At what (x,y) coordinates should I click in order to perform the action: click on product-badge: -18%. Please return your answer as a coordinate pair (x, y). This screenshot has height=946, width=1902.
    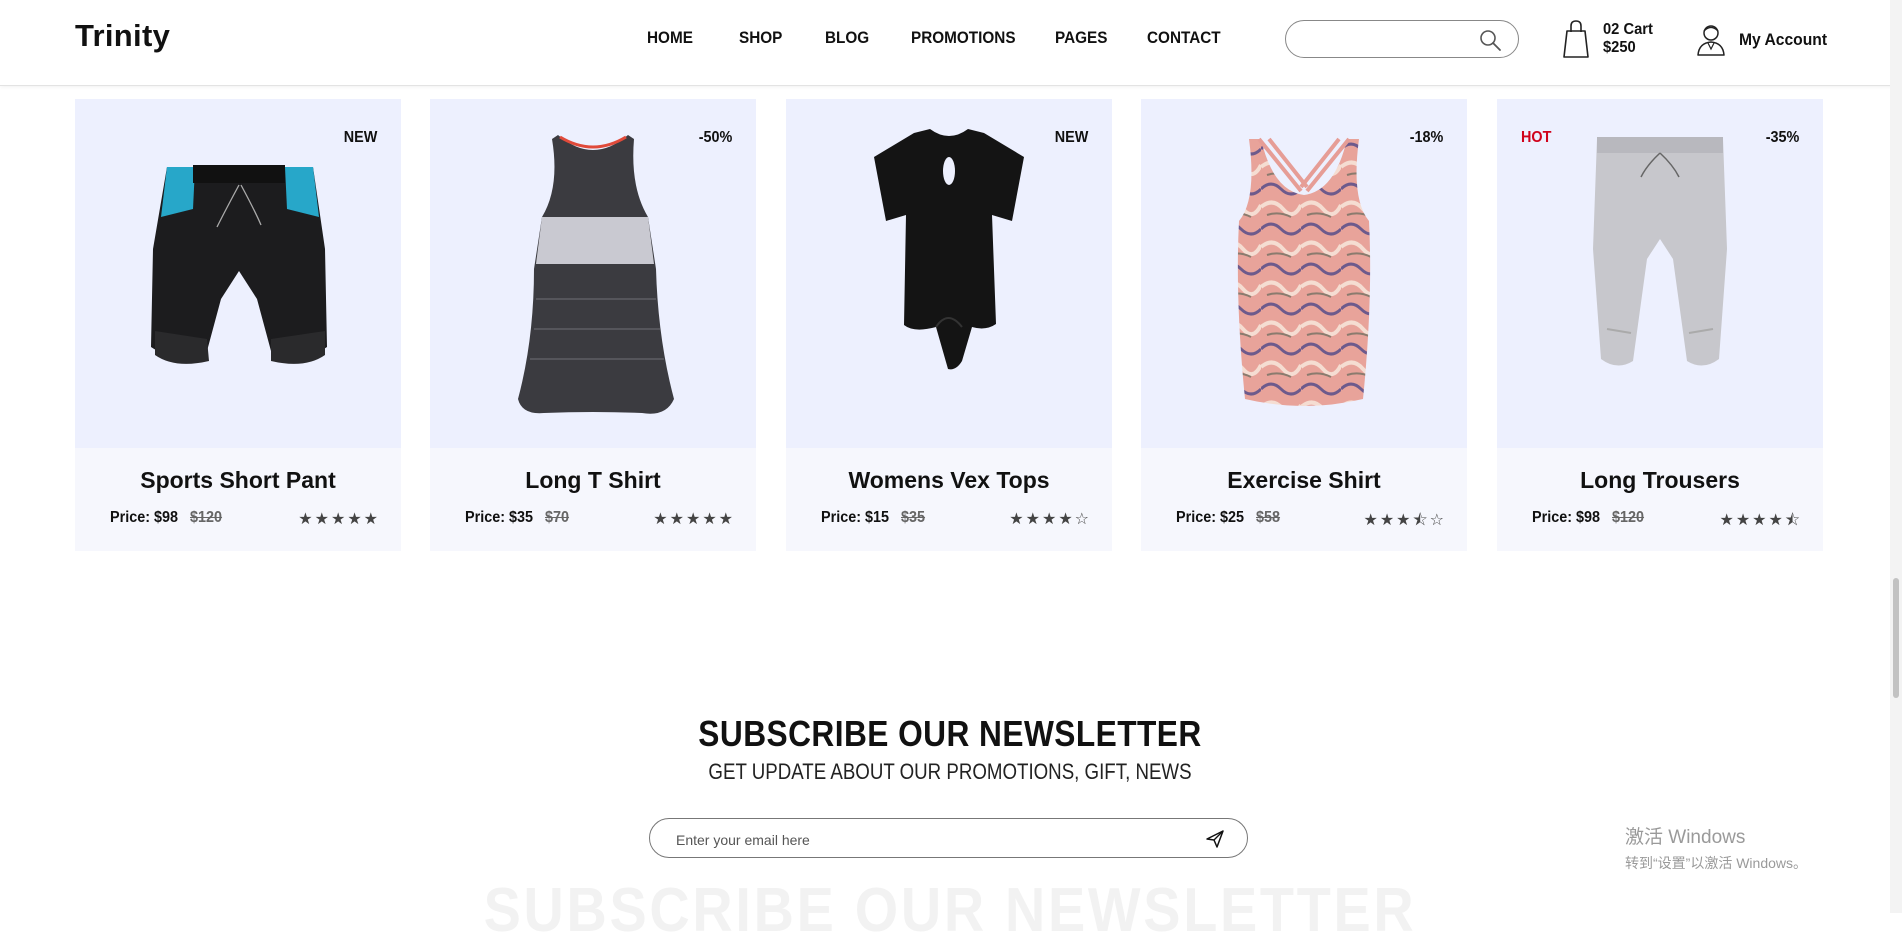
    Looking at the image, I should click on (1426, 137).